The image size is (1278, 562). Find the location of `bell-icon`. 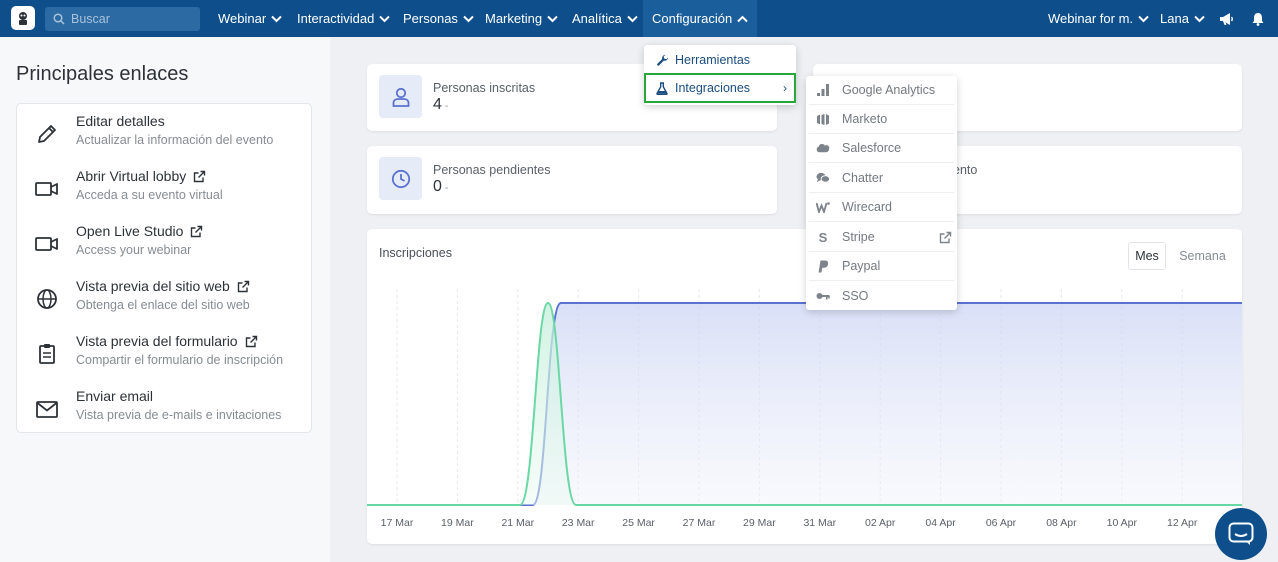

bell-icon is located at coordinates (1258, 18).